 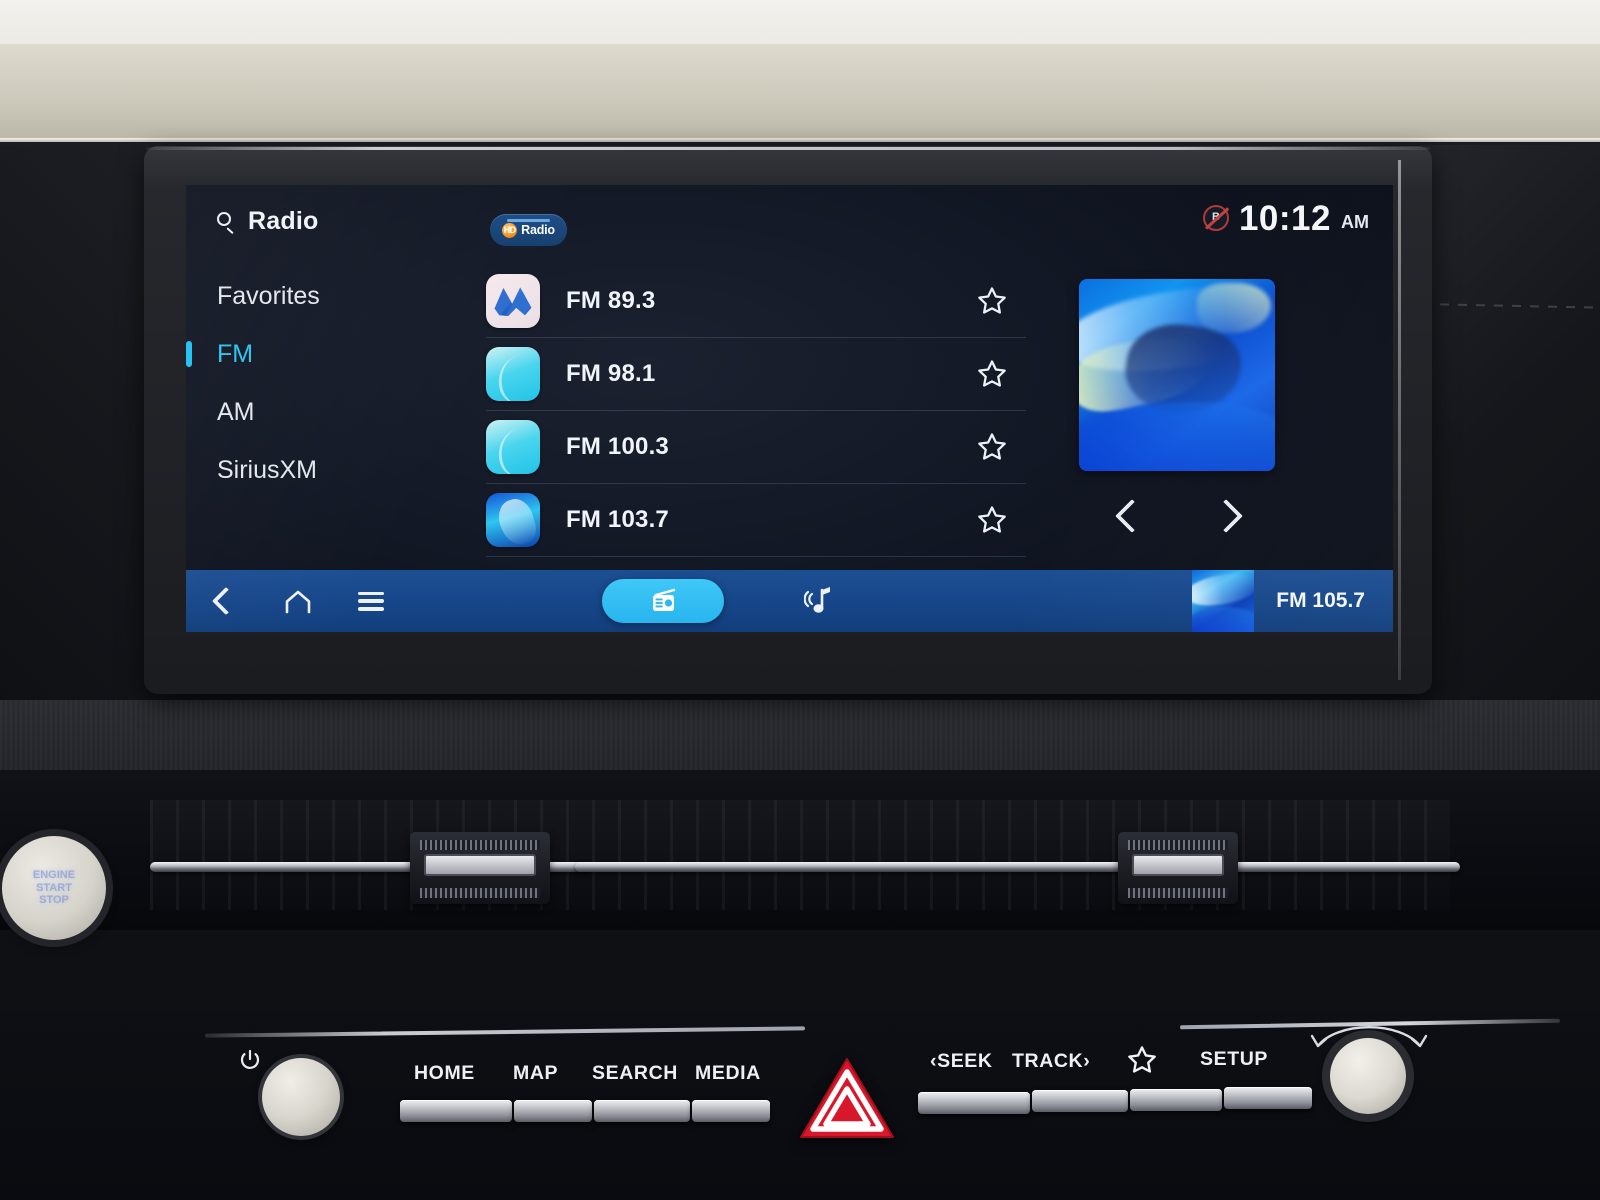 I want to click on dock-media-button, so click(x=821, y=601).